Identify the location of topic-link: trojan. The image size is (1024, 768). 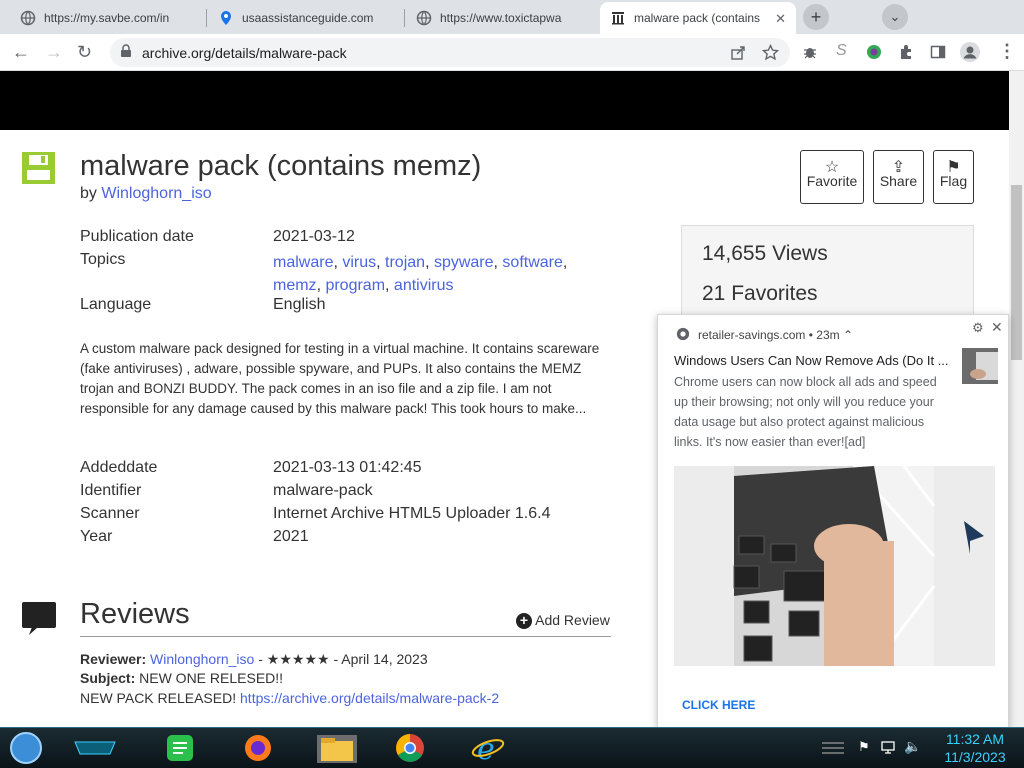
(405, 262).